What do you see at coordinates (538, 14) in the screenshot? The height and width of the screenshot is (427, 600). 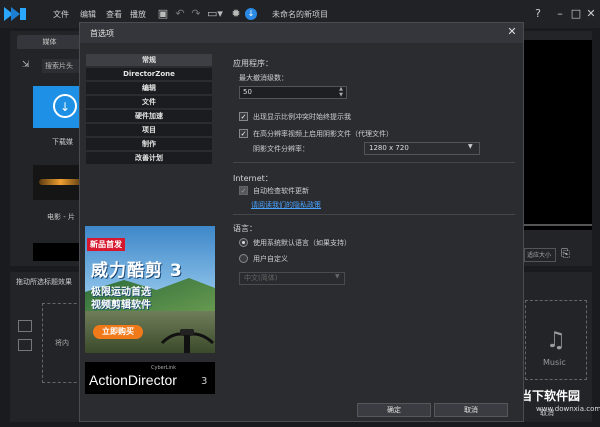 I see `help-button: ?` at bounding box center [538, 14].